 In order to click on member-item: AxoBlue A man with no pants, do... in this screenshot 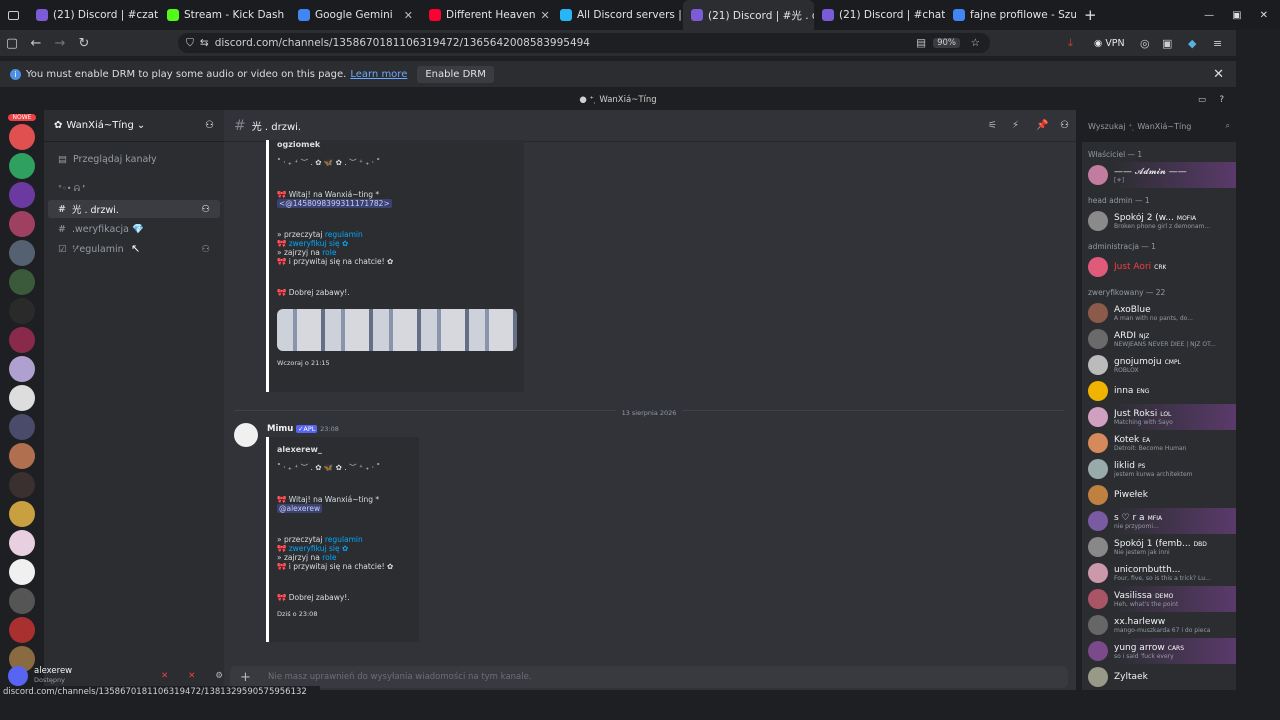, I will do `click(1159, 313)`.